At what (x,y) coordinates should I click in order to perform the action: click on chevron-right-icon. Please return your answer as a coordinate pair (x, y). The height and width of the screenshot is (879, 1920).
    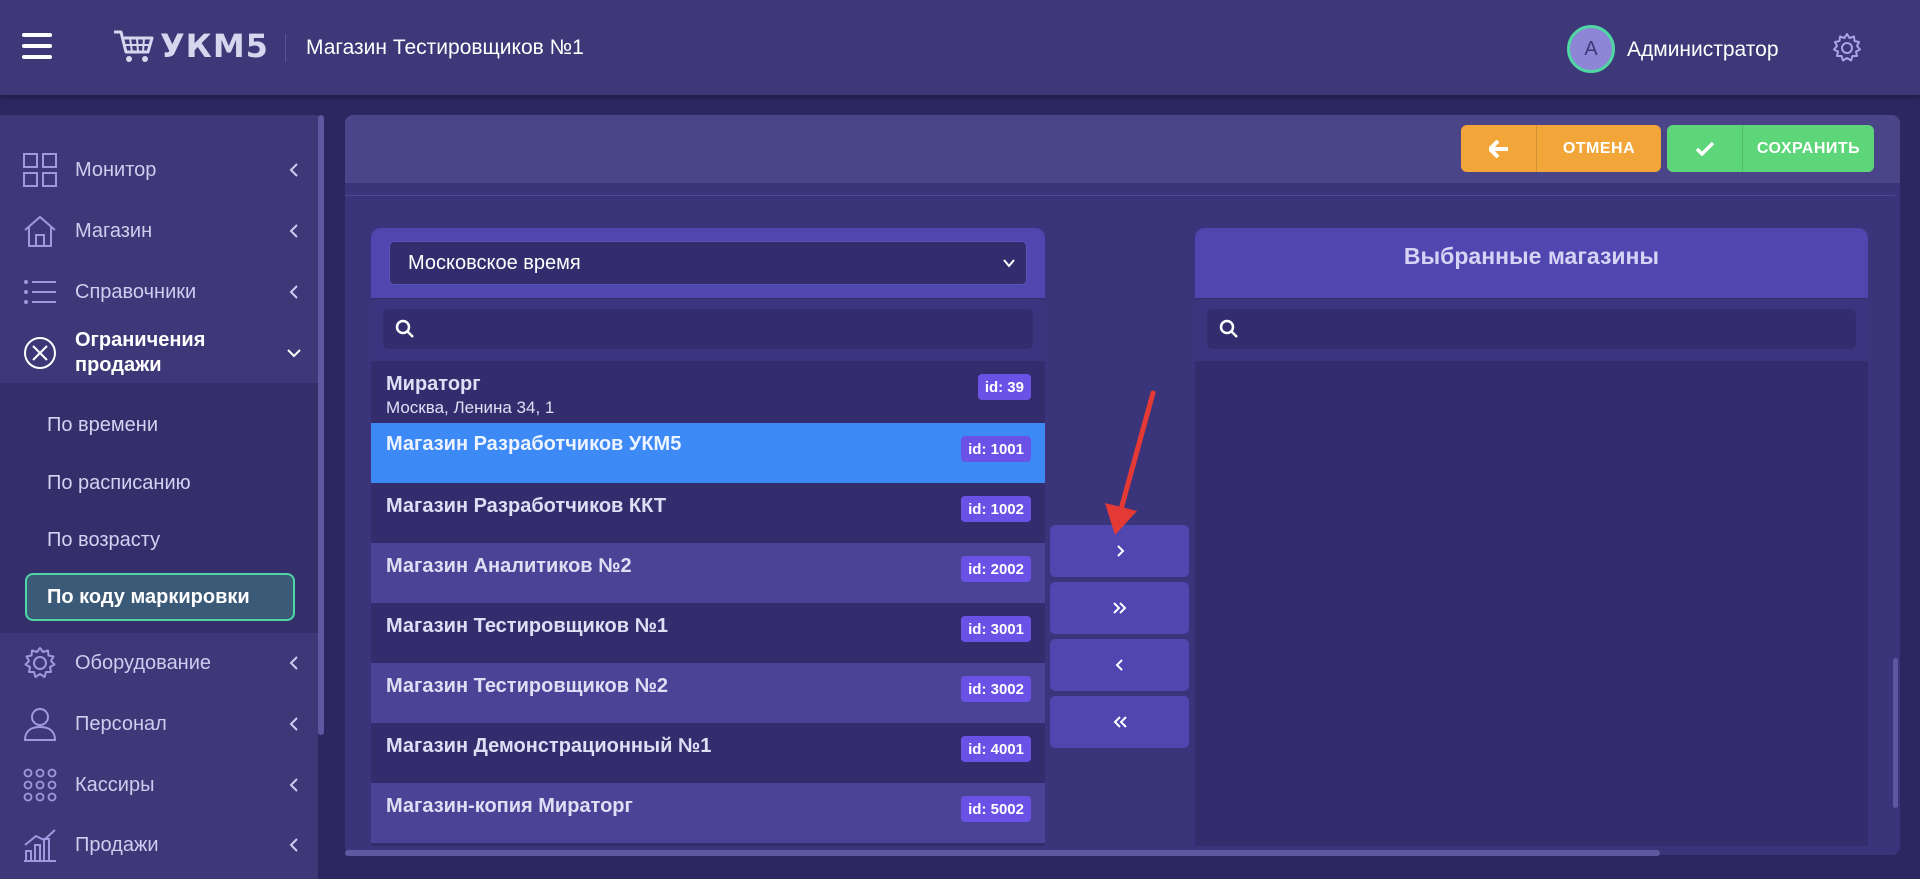
    Looking at the image, I should click on (1120, 551).